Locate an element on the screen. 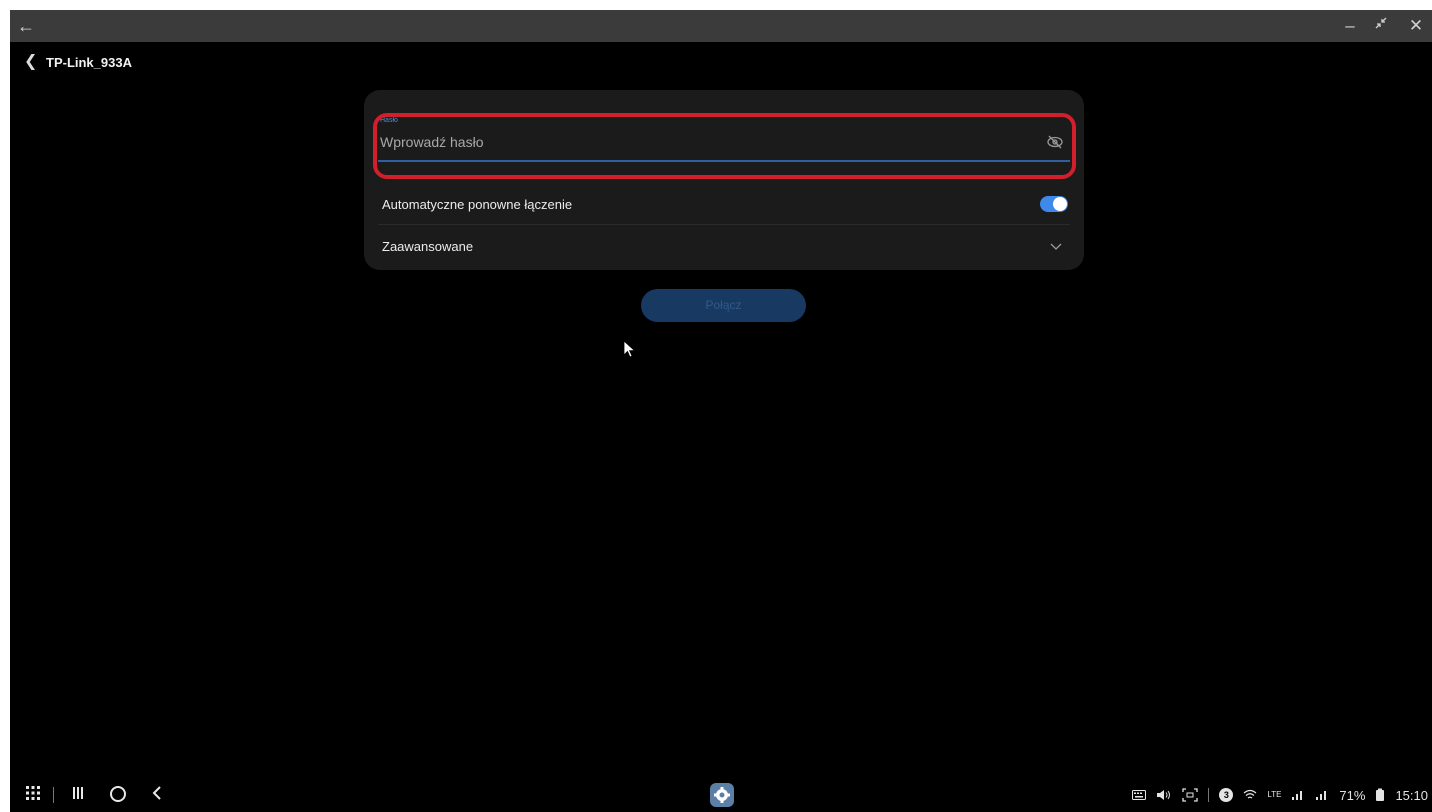 The height and width of the screenshot is (812, 1432). divider is located at coordinates (724, 224).